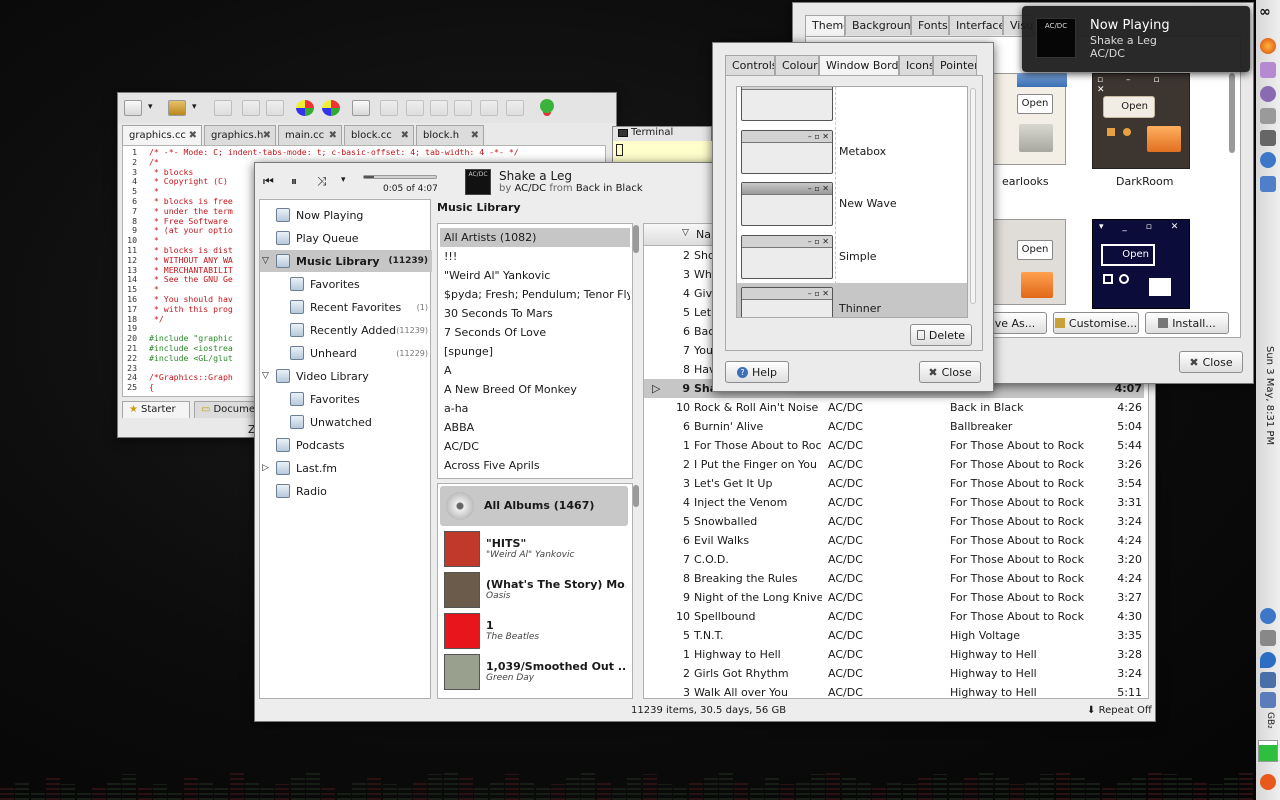 The height and width of the screenshot is (800, 1280). I want to click on window-border-item, so click(852, 106).